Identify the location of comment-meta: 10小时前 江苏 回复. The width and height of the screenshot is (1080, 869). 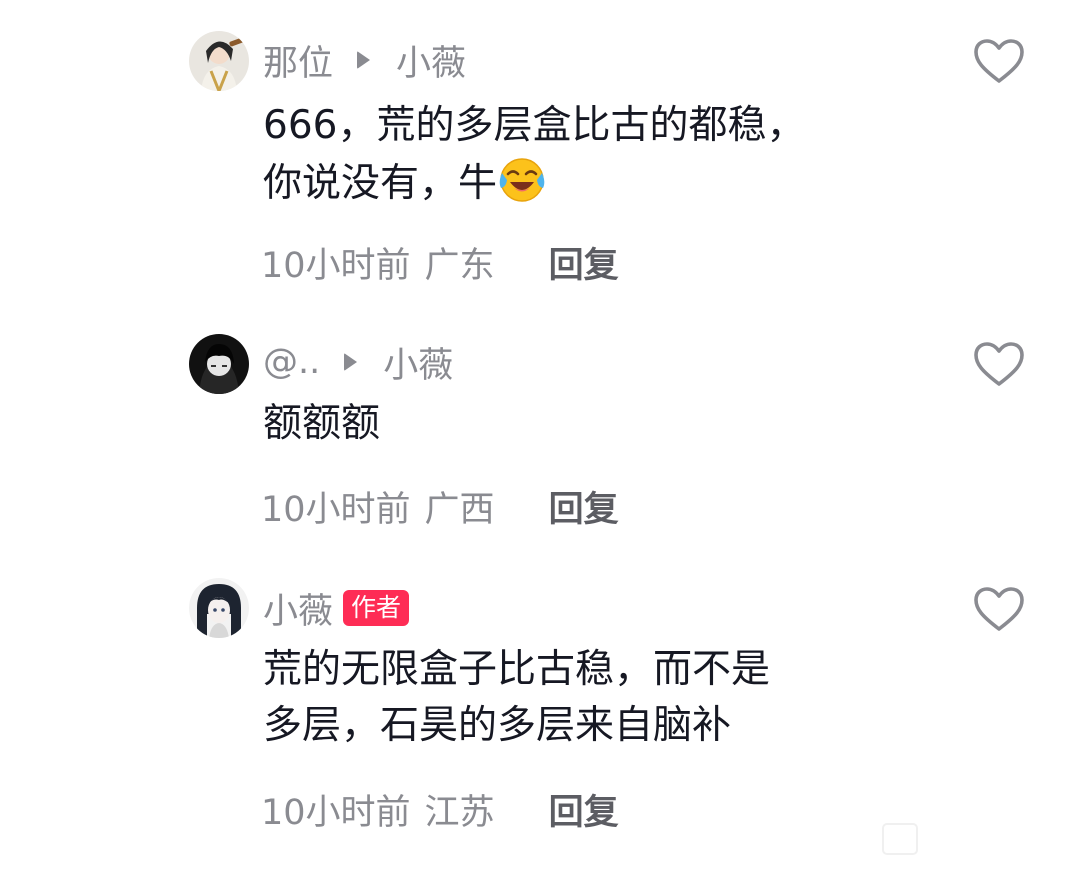
(440, 809).